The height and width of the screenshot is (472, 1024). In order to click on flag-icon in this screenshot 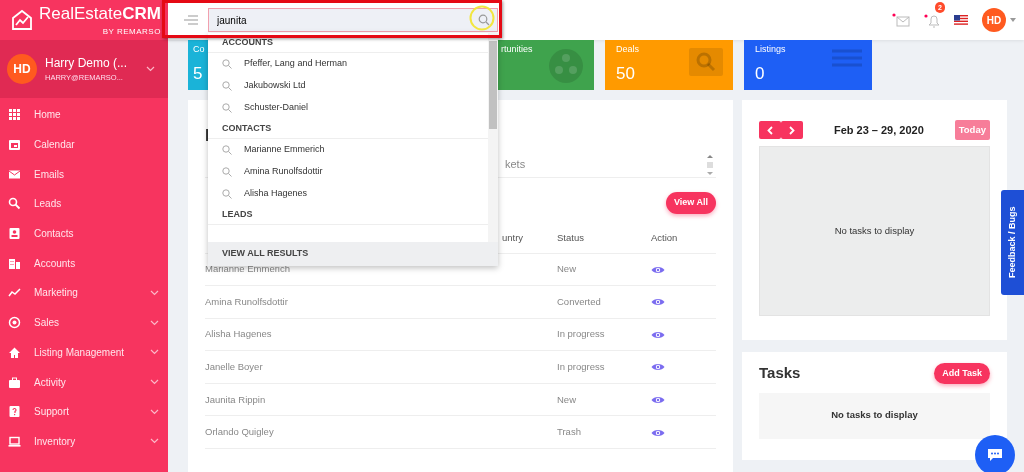, I will do `click(961, 20)`.